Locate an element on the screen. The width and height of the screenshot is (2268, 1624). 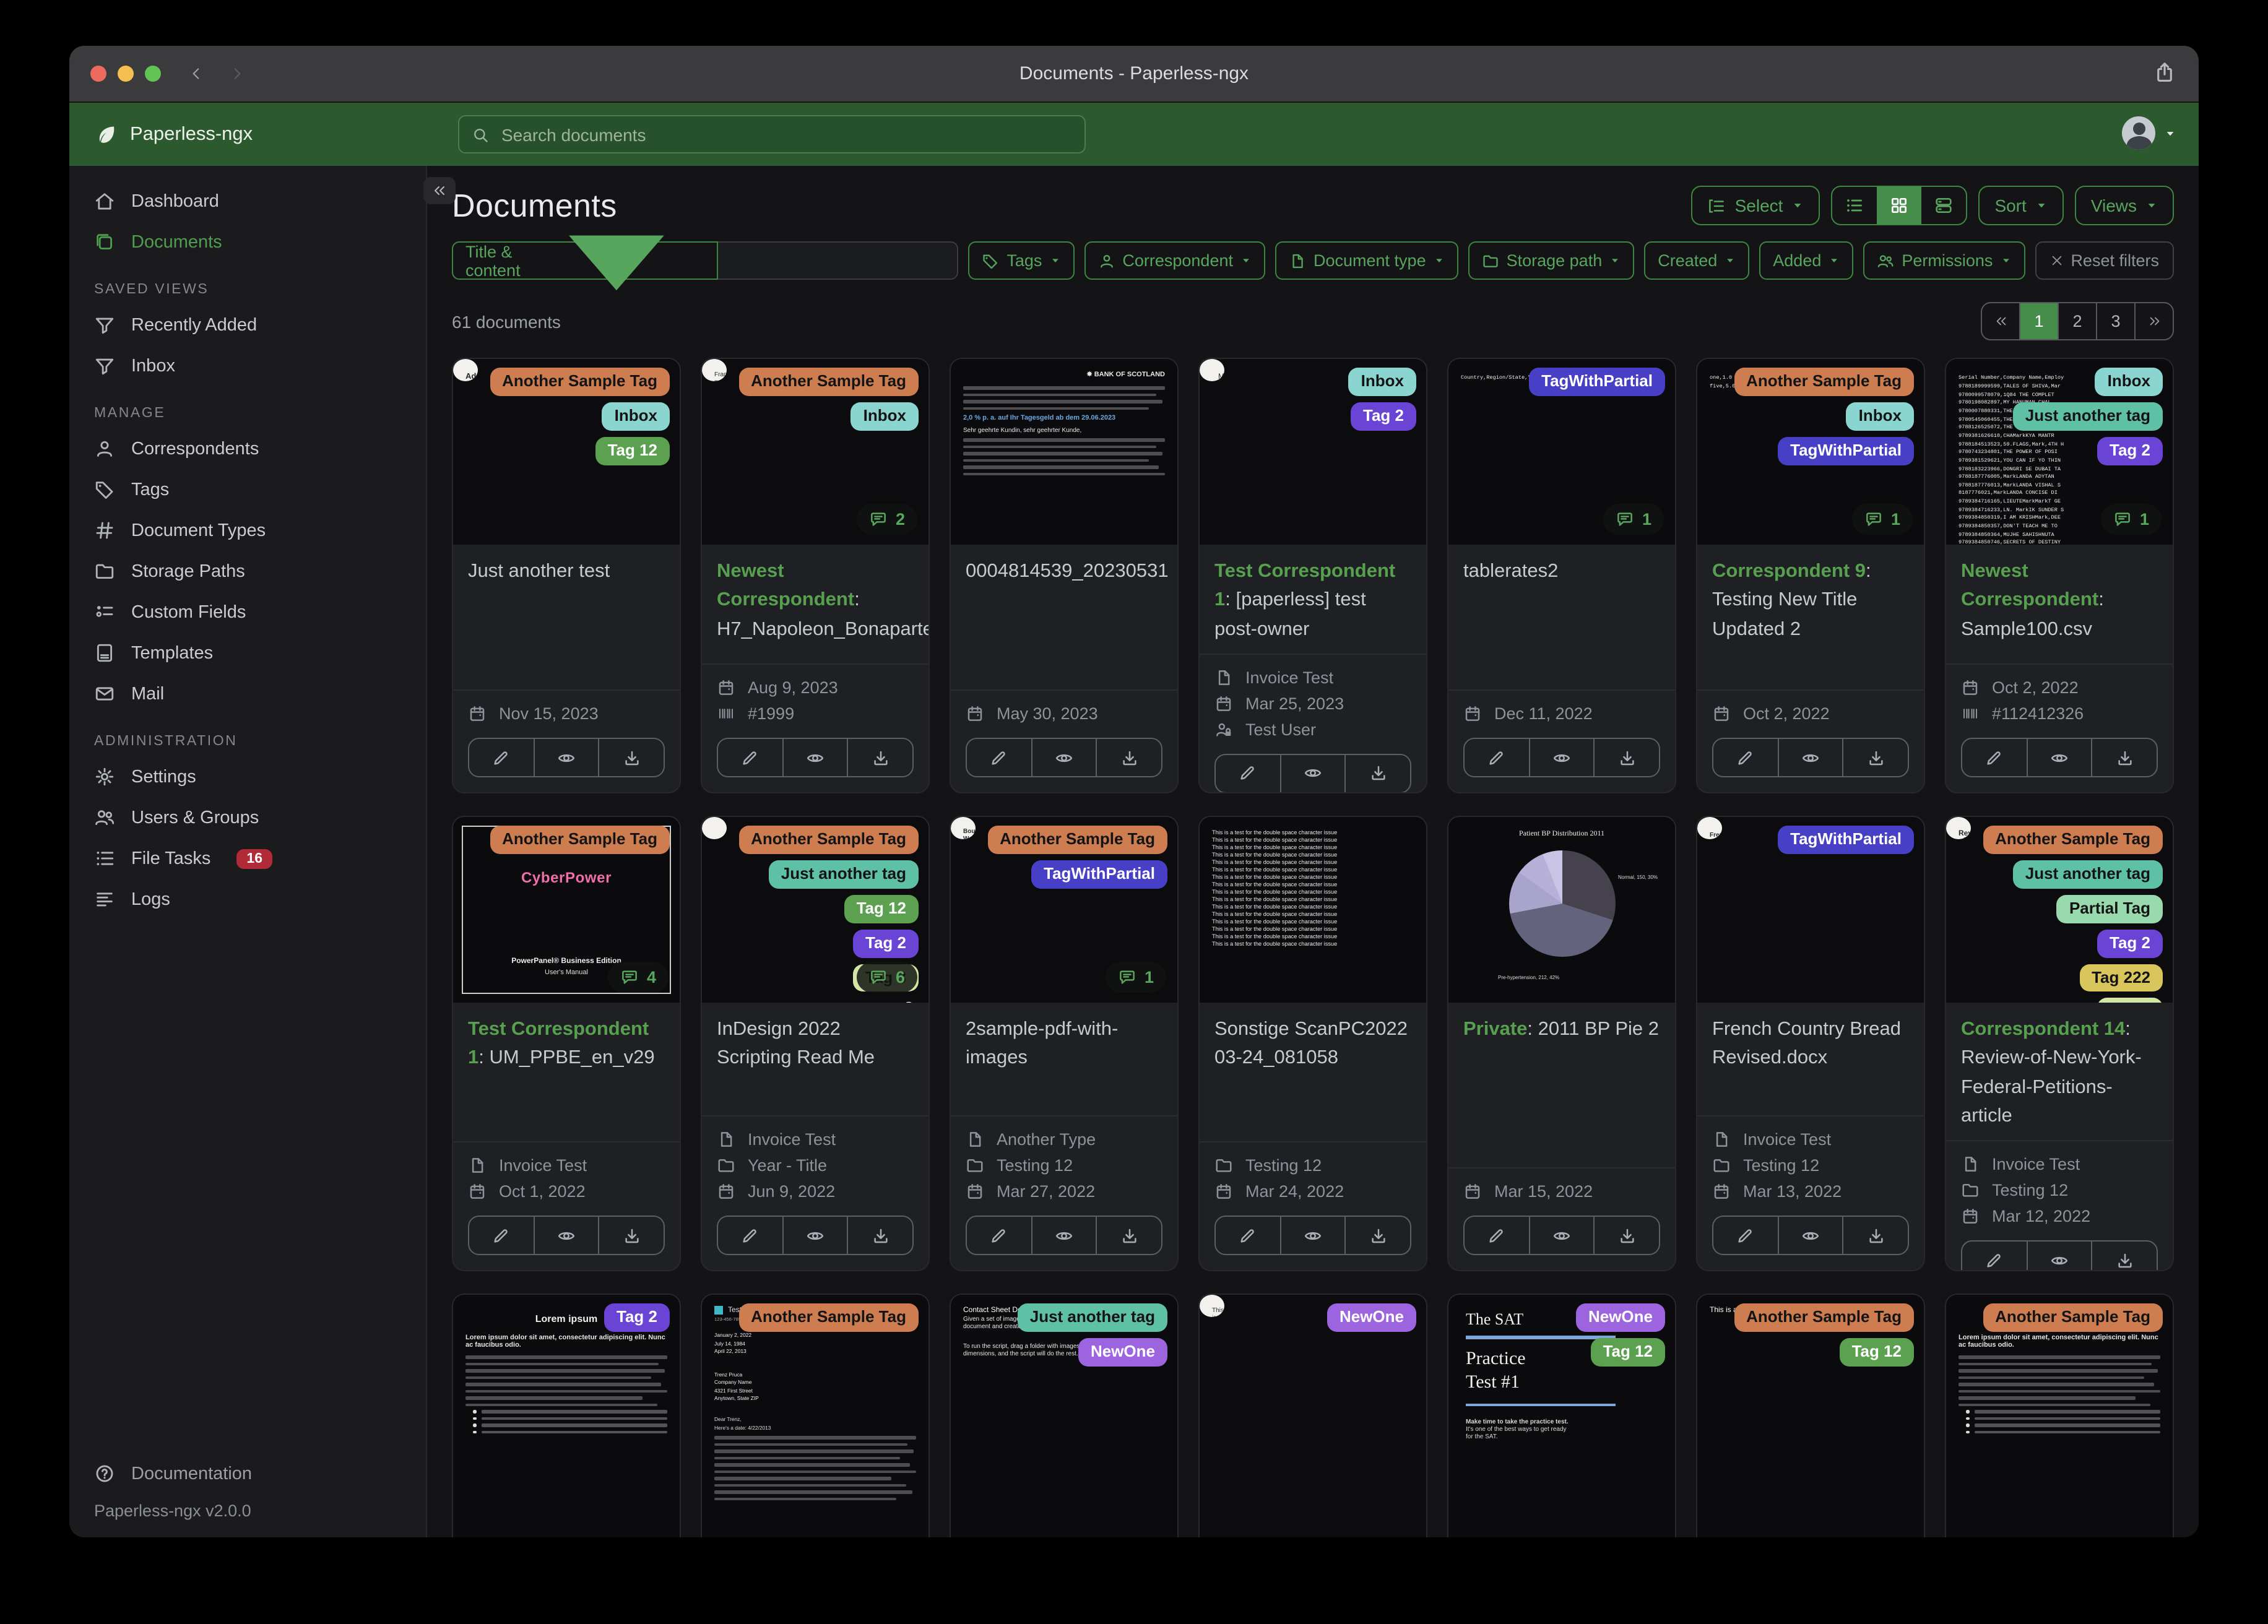
sidebar-item-document-types: Document Types is located at coordinates (247, 530).